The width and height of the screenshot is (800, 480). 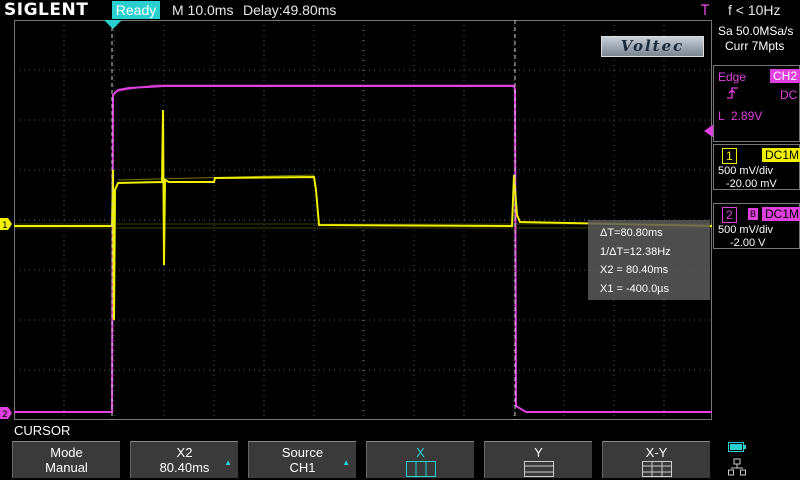 I want to click on menu-title: CURSOR, so click(x=42, y=430).